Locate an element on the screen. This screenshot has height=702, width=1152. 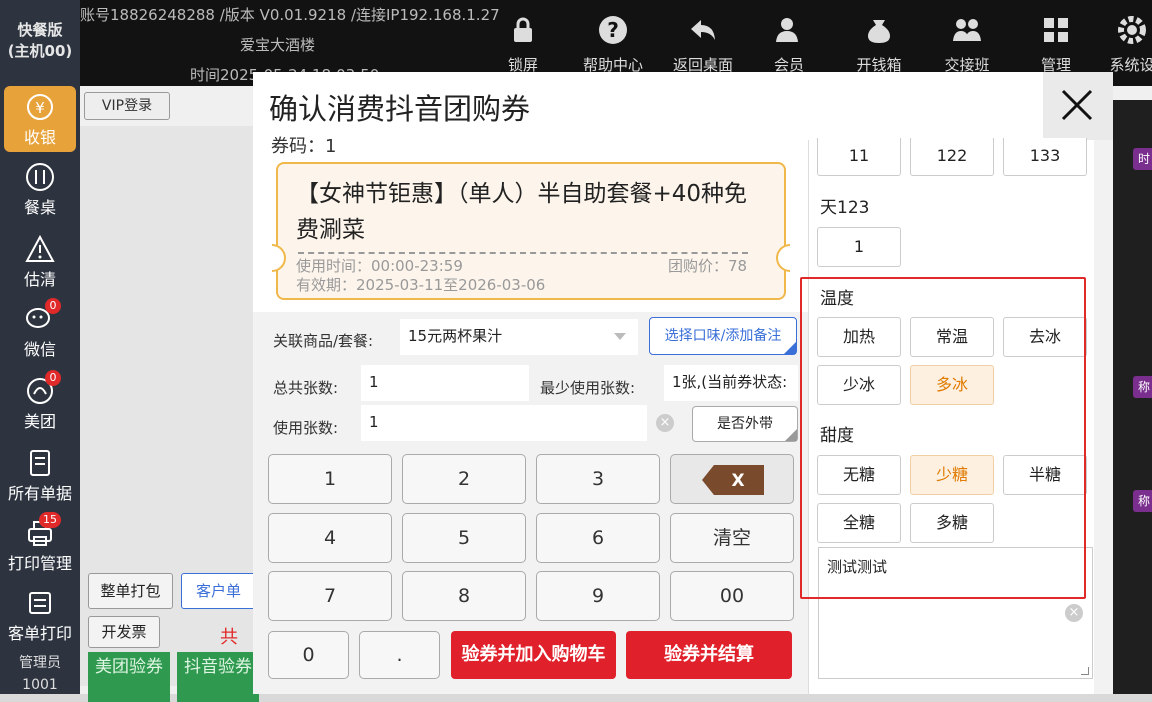
options-scroll-gutter is located at coordinates (1103, 417).